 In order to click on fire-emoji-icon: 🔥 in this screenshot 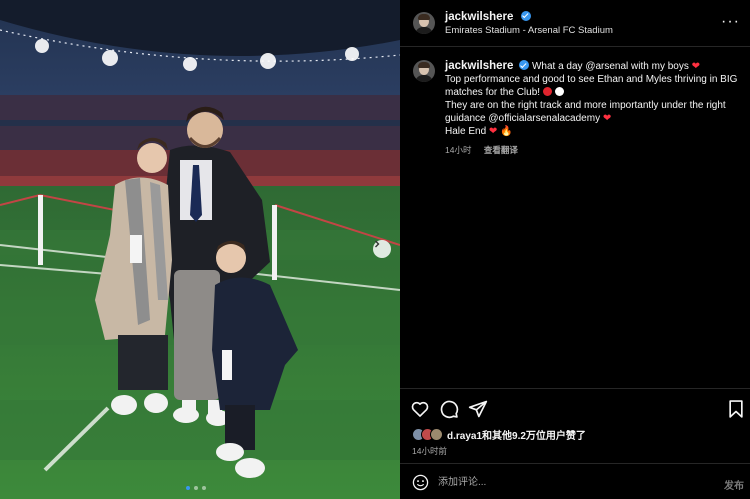, I will do `click(506, 131)`.